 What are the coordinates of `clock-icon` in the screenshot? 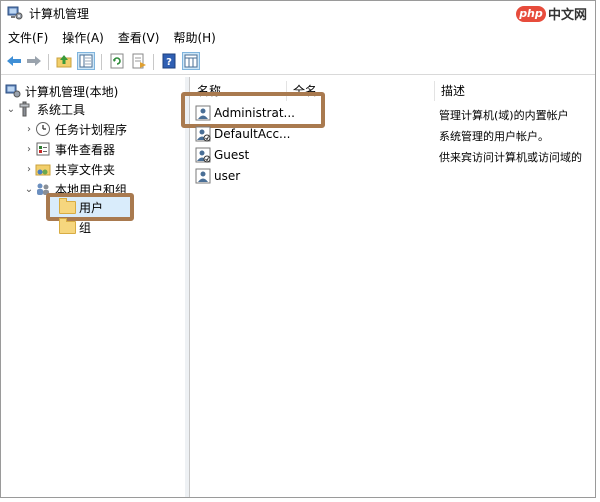 It's located at (43, 129).